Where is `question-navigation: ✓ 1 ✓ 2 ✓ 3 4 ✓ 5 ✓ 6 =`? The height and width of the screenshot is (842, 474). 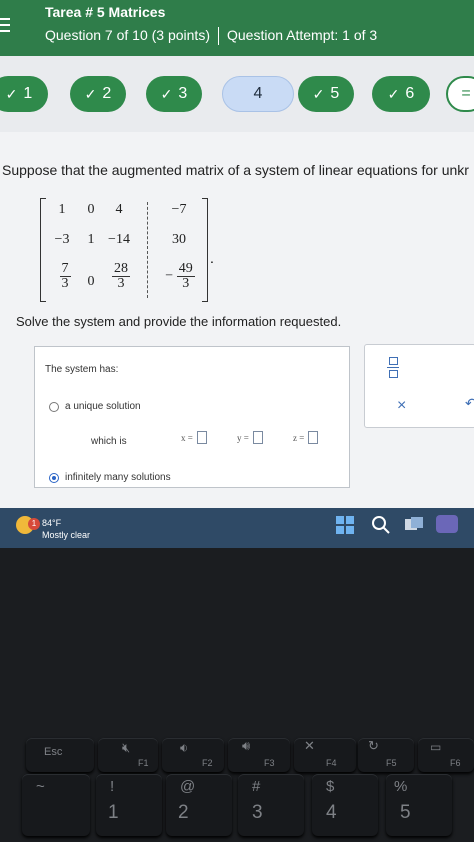 question-navigation: ✓ 1 ✓ 2 ✓ 3 4 ✓ 5 ✓ 6 = is located at coordinates (237, 94).